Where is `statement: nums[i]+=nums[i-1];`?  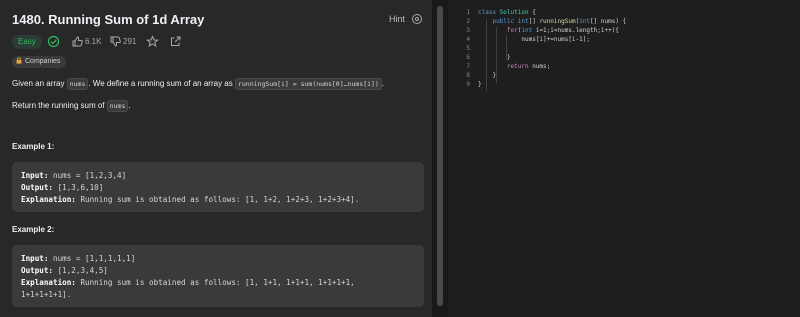
statement: nums[i]+=nums[i-1]; is located at coordinates (555, 39).